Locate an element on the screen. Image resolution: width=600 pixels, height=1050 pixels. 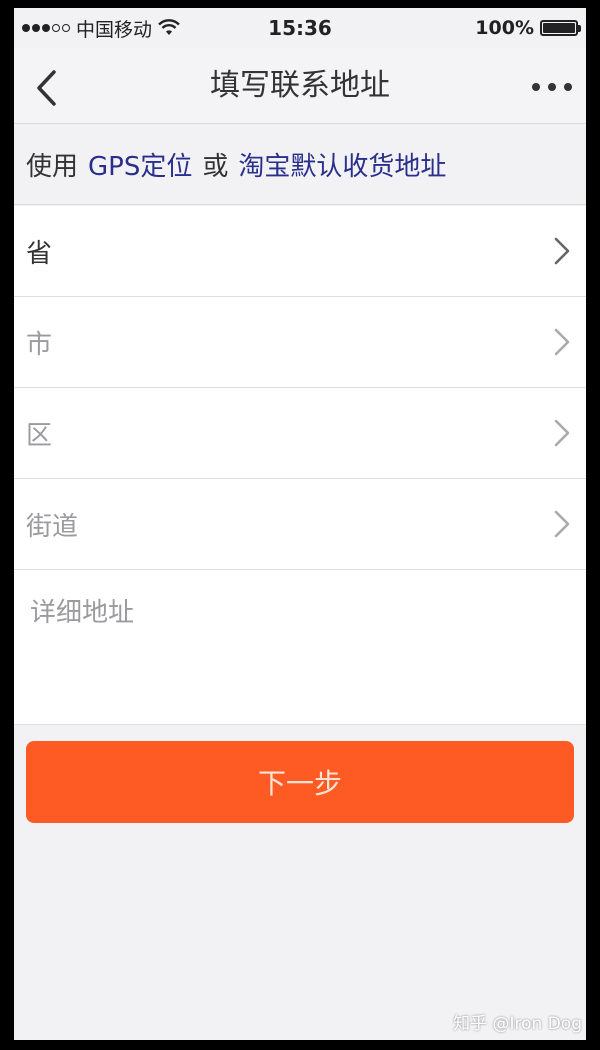
wifi-icon is located at coordinates (169, 27).